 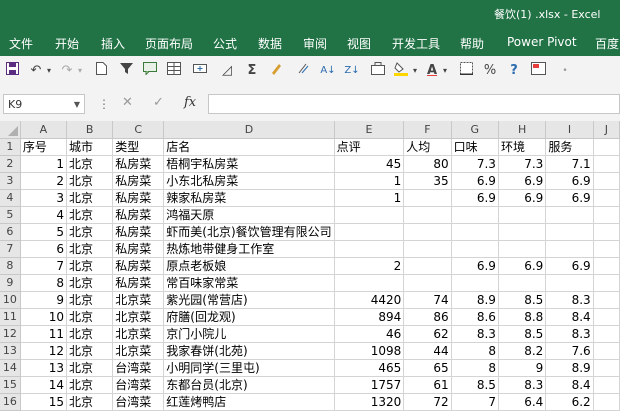 I want to click on cell-d10: 紫光园(常营店), so click(x=249, y=300).